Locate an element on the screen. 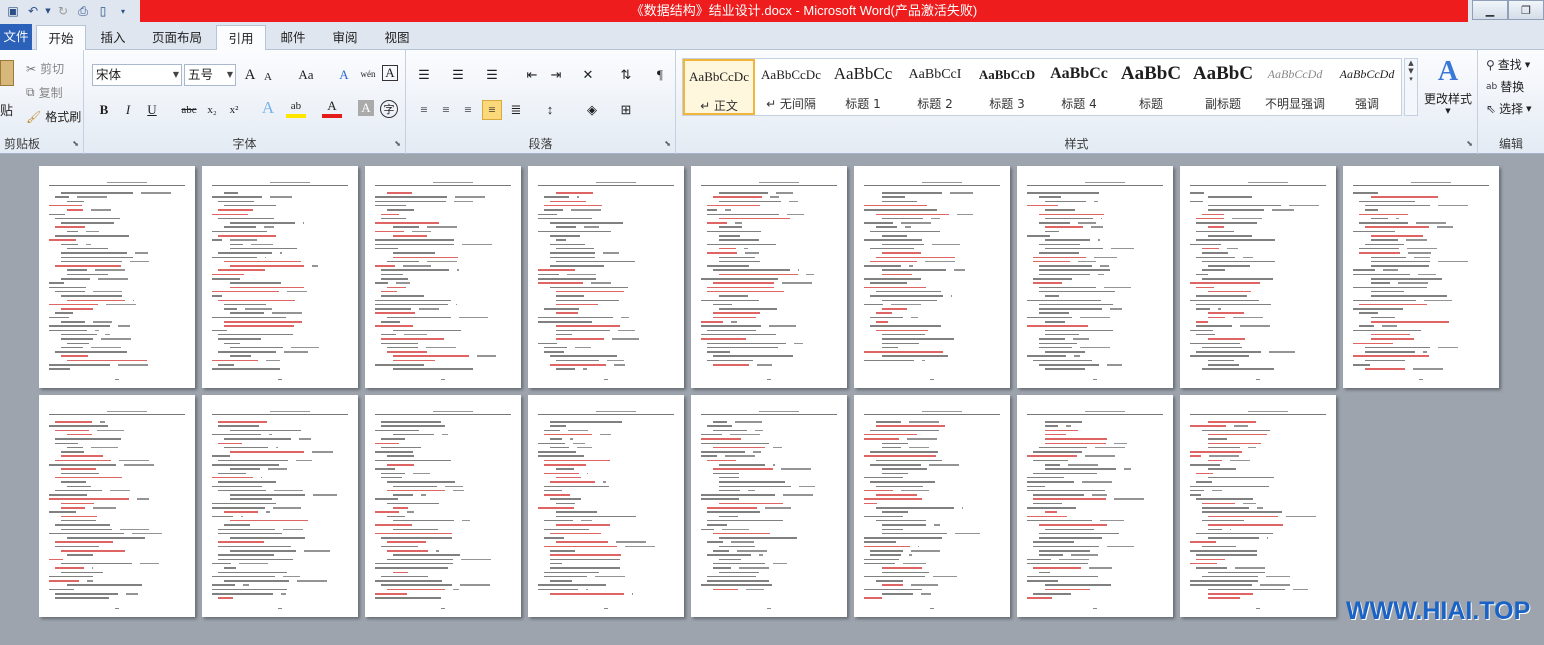  style-title: AaBbC 标题 is located at coordinates (1151, 87).